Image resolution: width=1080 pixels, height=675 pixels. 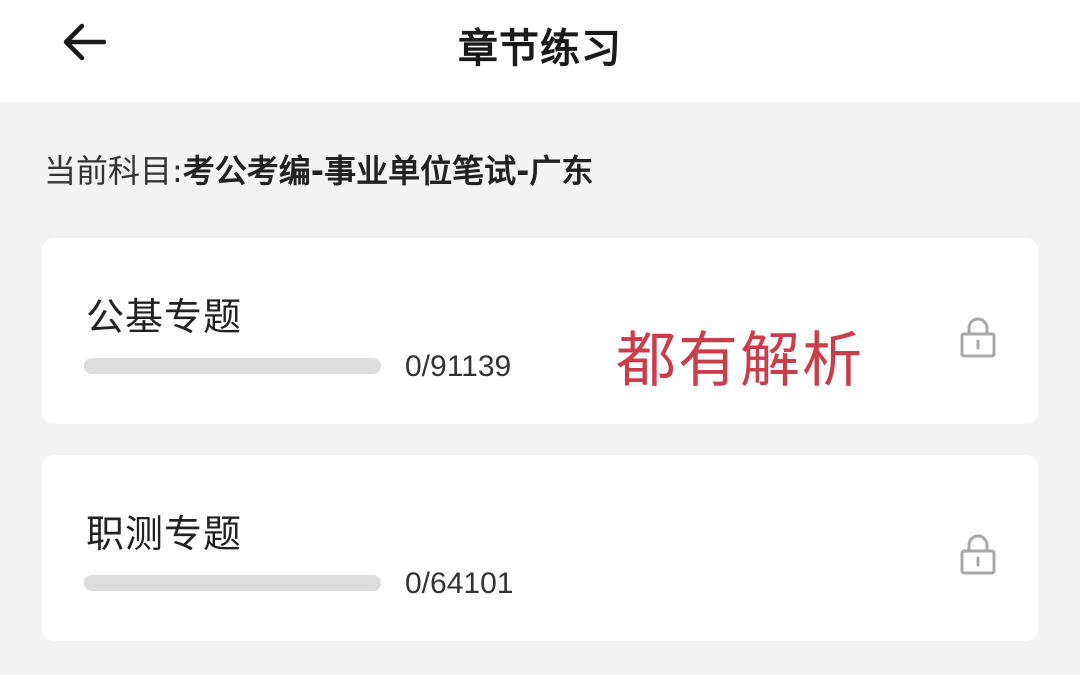 I want to click on page-title: 章节练习, so click(x=540, y=49).